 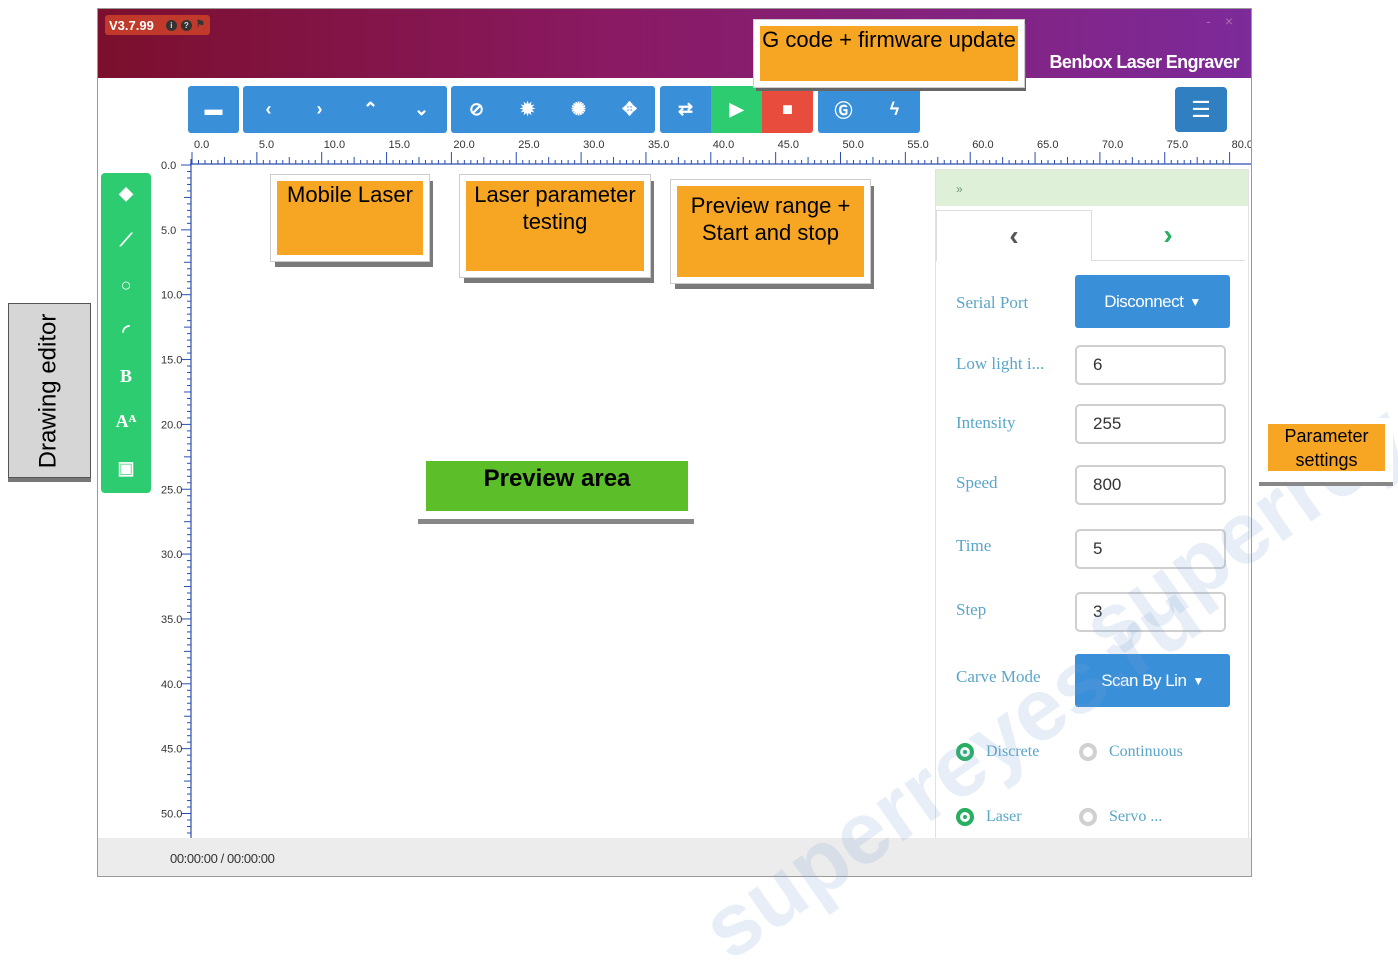 What do you see at coordinates (1004, 816) in the screenshot?
I see `radio-laser-label: Laser` at bounding box center [1004, 816].